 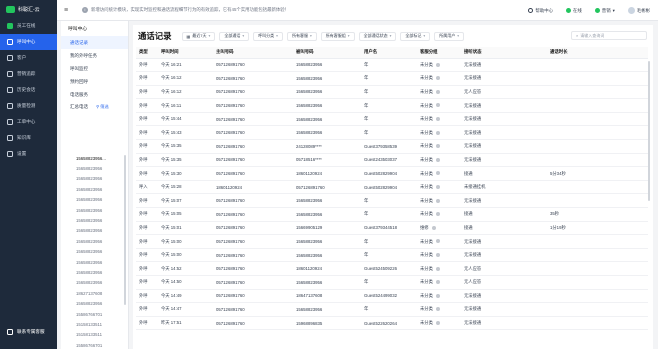 I want to click on panel-item-3: 预约回呼, so click(x=94, y=81).